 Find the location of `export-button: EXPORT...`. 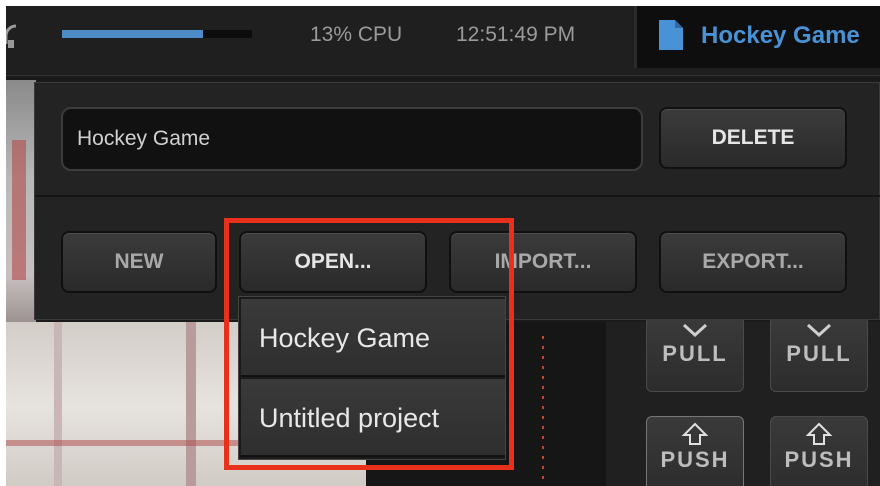

export-button: EXPORT... is located at coordinates (753, 262).